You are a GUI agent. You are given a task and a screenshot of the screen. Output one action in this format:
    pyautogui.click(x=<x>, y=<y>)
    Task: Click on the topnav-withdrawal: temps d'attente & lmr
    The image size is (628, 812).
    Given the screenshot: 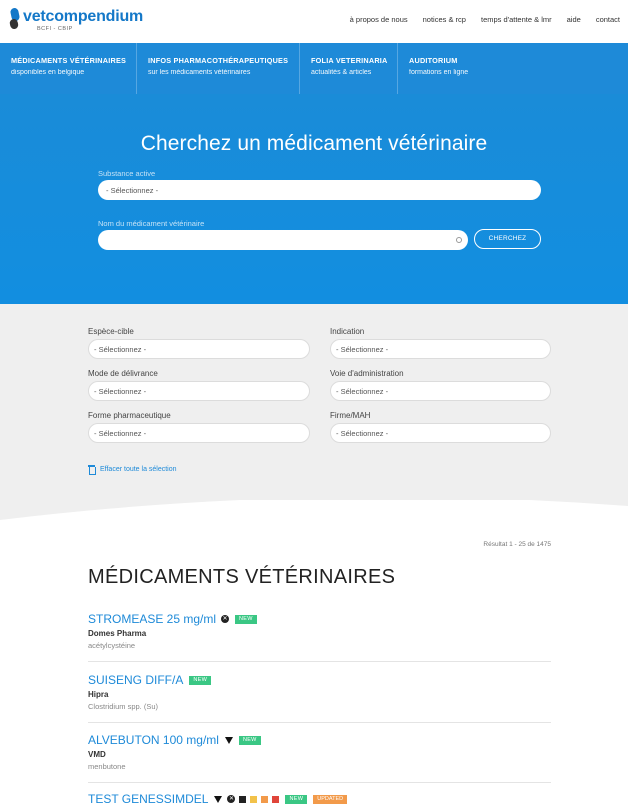 What is the action you would take?
    pyautogui.click(x=516, y=19)
    